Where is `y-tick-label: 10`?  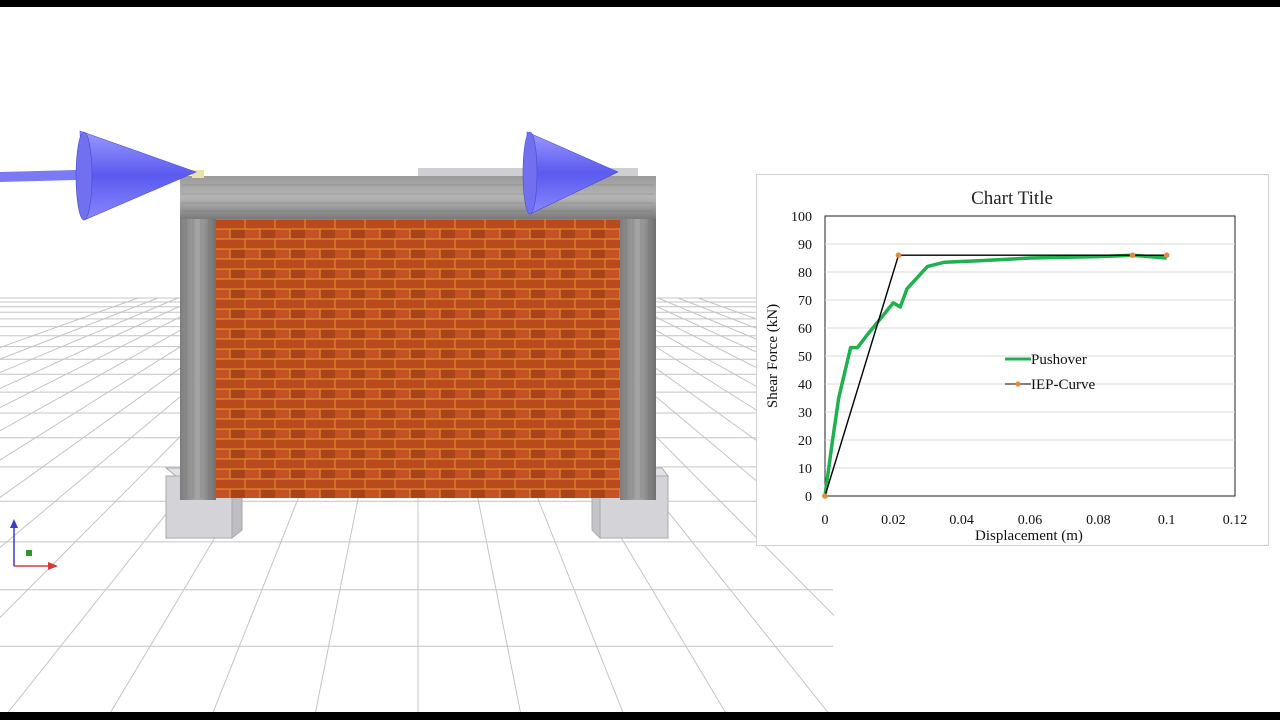
y-tick-label: 10 is located at coordinates (805, 469).